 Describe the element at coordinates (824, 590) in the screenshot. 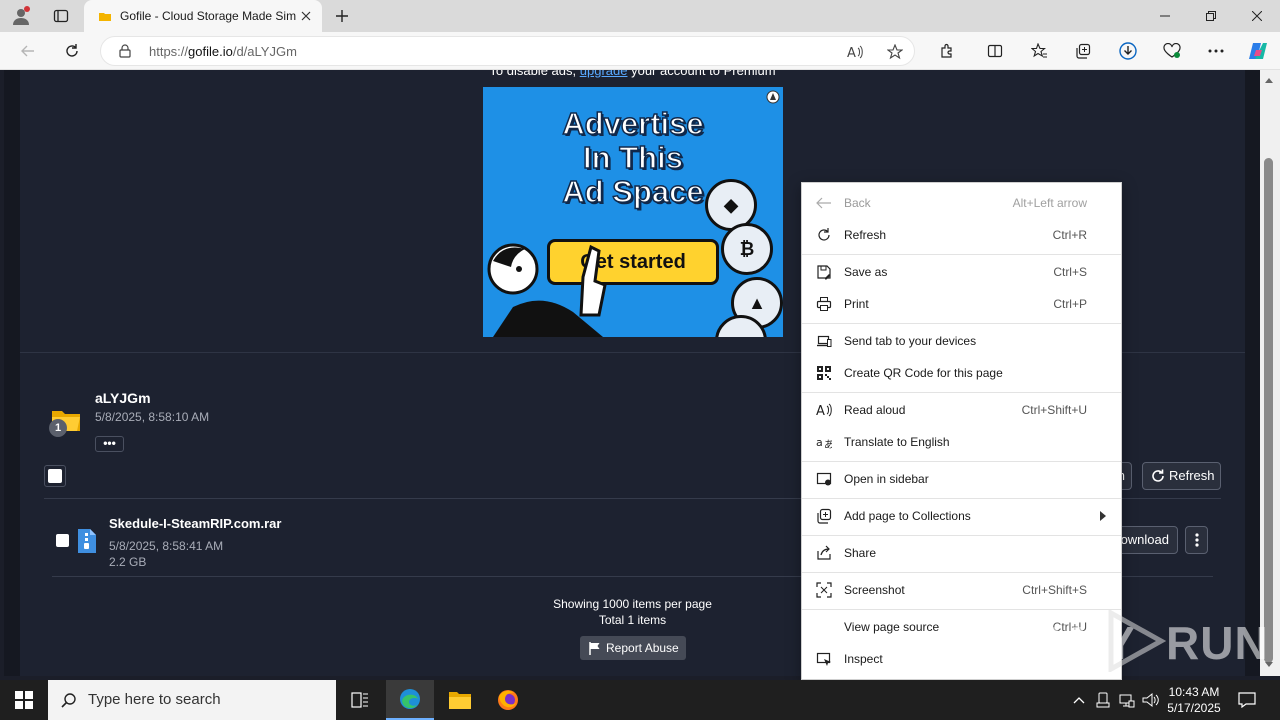

I see `screenshot-icon` at that location.